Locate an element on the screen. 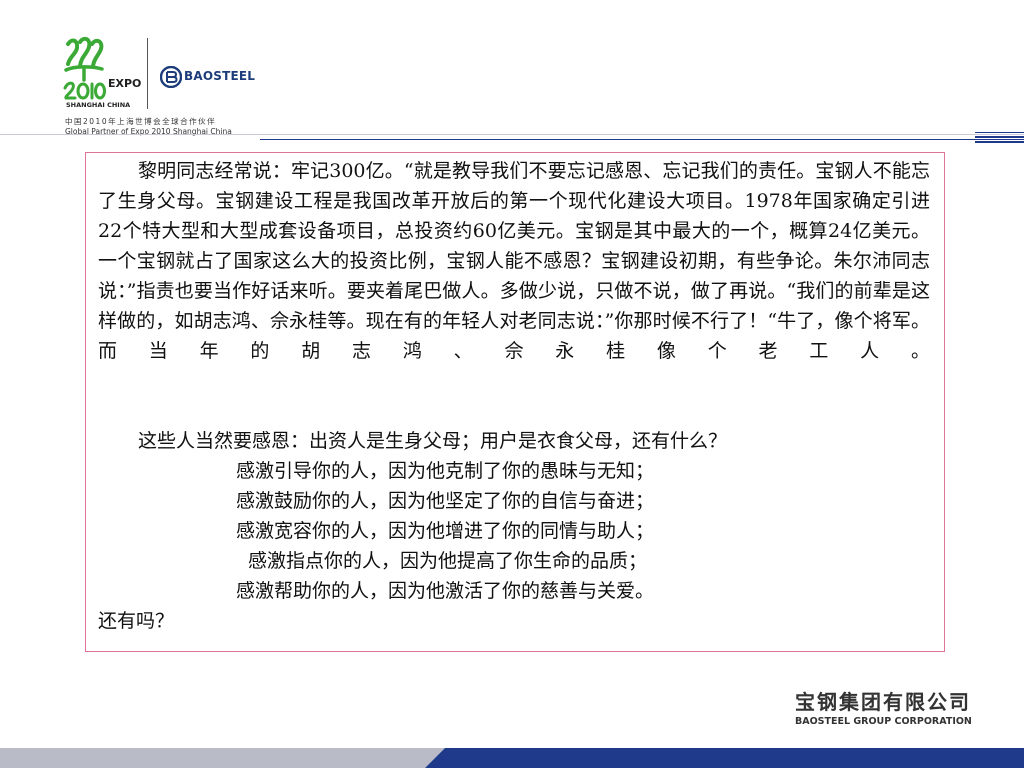 The height and width of the screenshot is (768, 1024). header-accent-lines is located at coordinates (512, 137).